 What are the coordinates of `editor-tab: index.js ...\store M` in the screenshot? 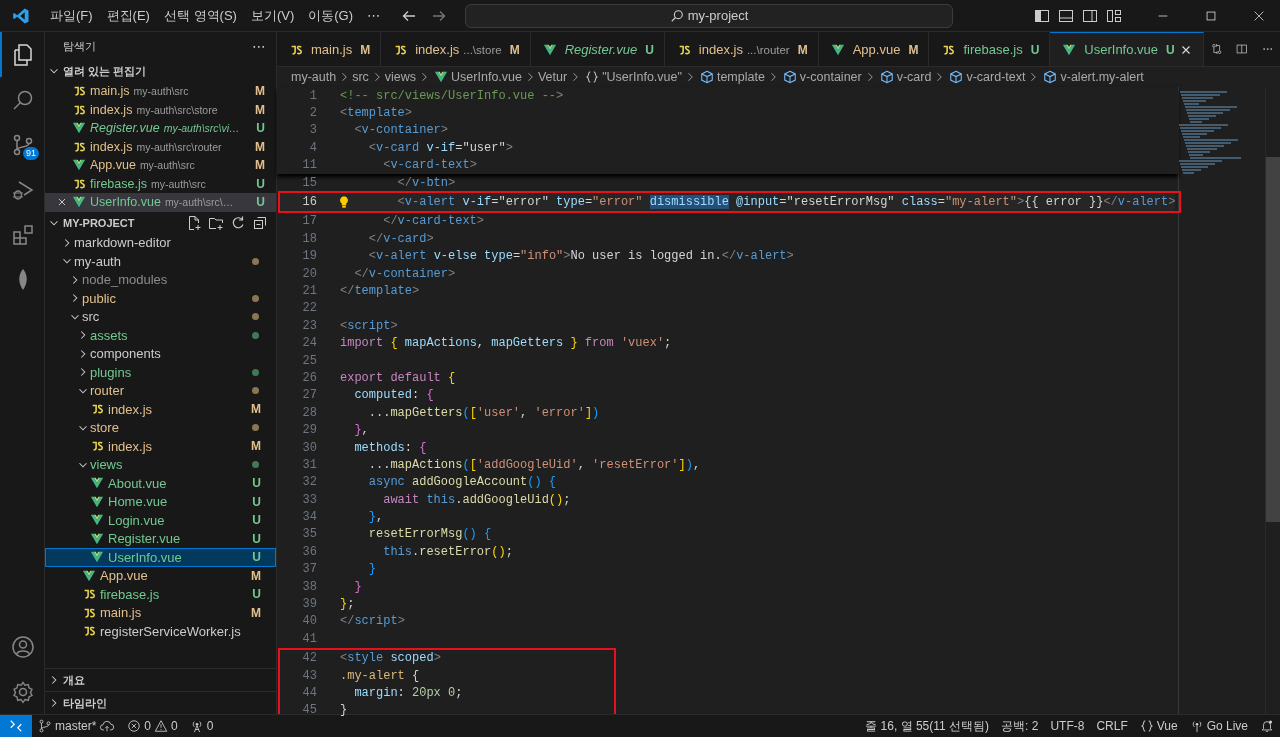 It's located at (456, 49).